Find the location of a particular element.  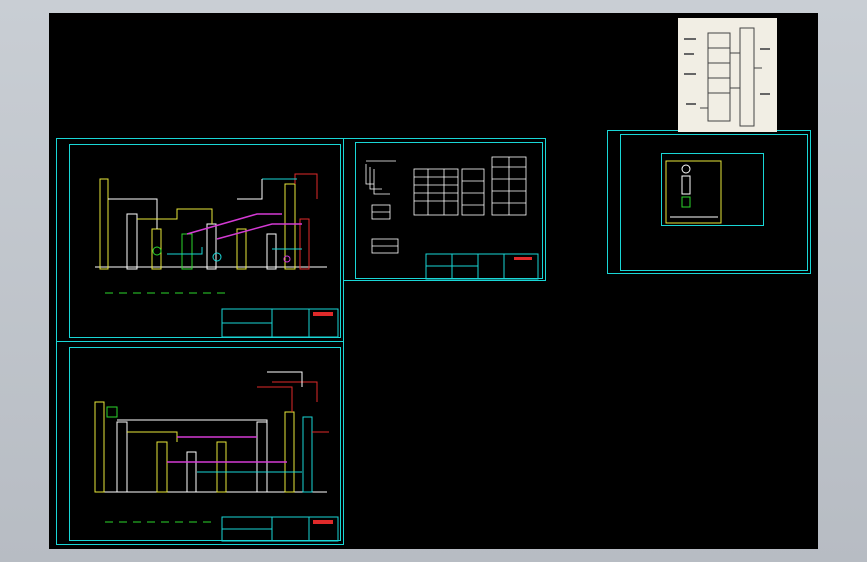

drawing-sheet-equipment-table is located at coordinates (444, 209).